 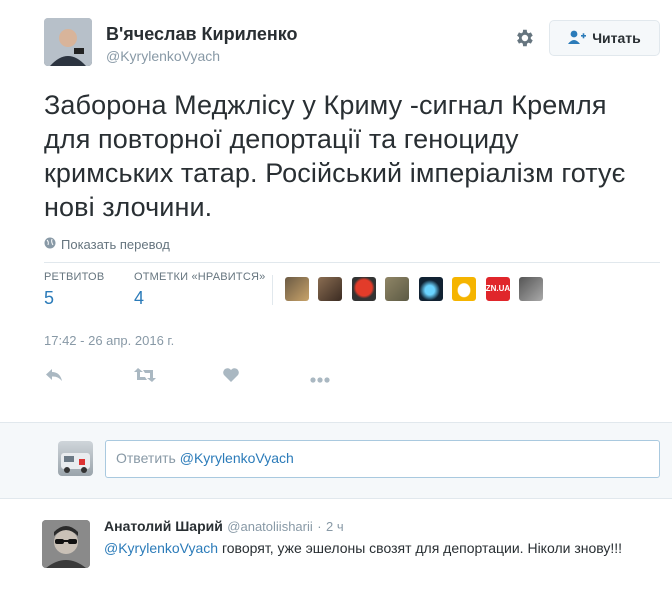 I want to click on current-user-avatar, so click(x=75, y=458).